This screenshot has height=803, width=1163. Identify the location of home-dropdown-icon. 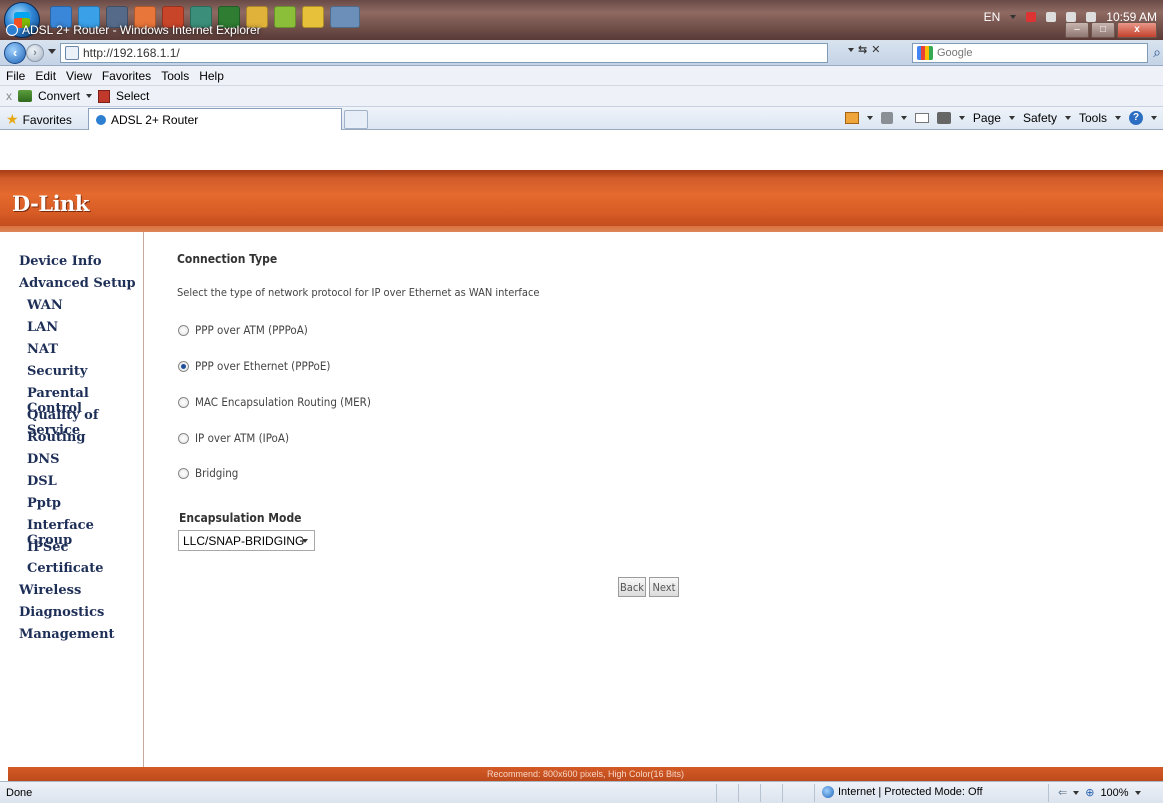
(869, 118).